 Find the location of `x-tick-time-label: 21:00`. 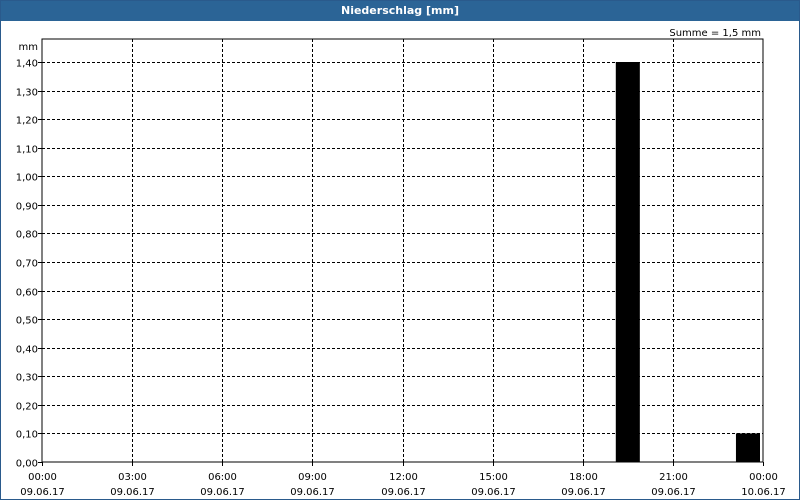

x-tick-time-label: 21:00 is located at coordinates (673, 477).